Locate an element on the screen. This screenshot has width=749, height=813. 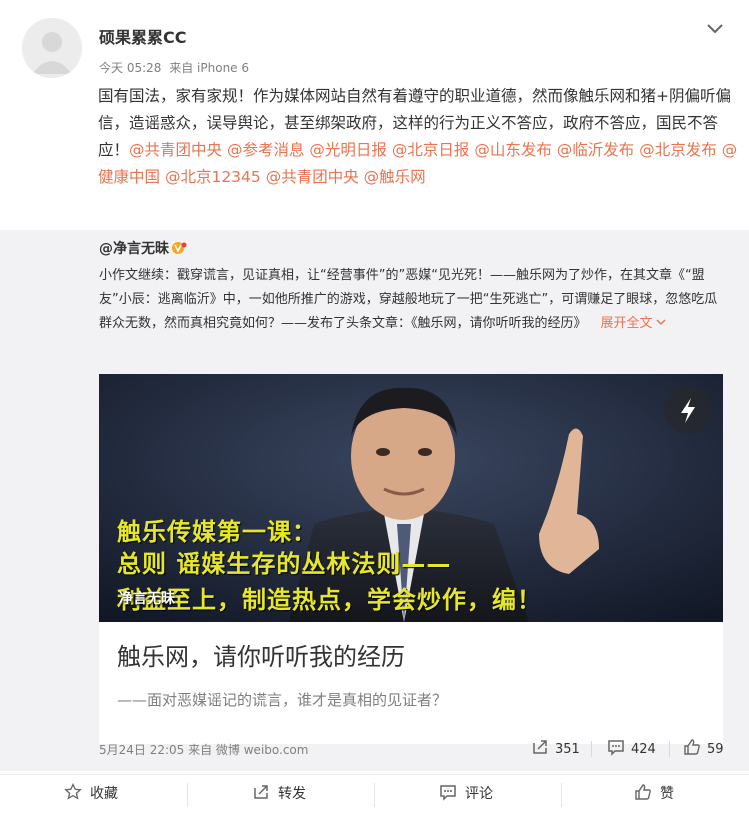
comment-count: 424 is located at coordinates (643, 749).